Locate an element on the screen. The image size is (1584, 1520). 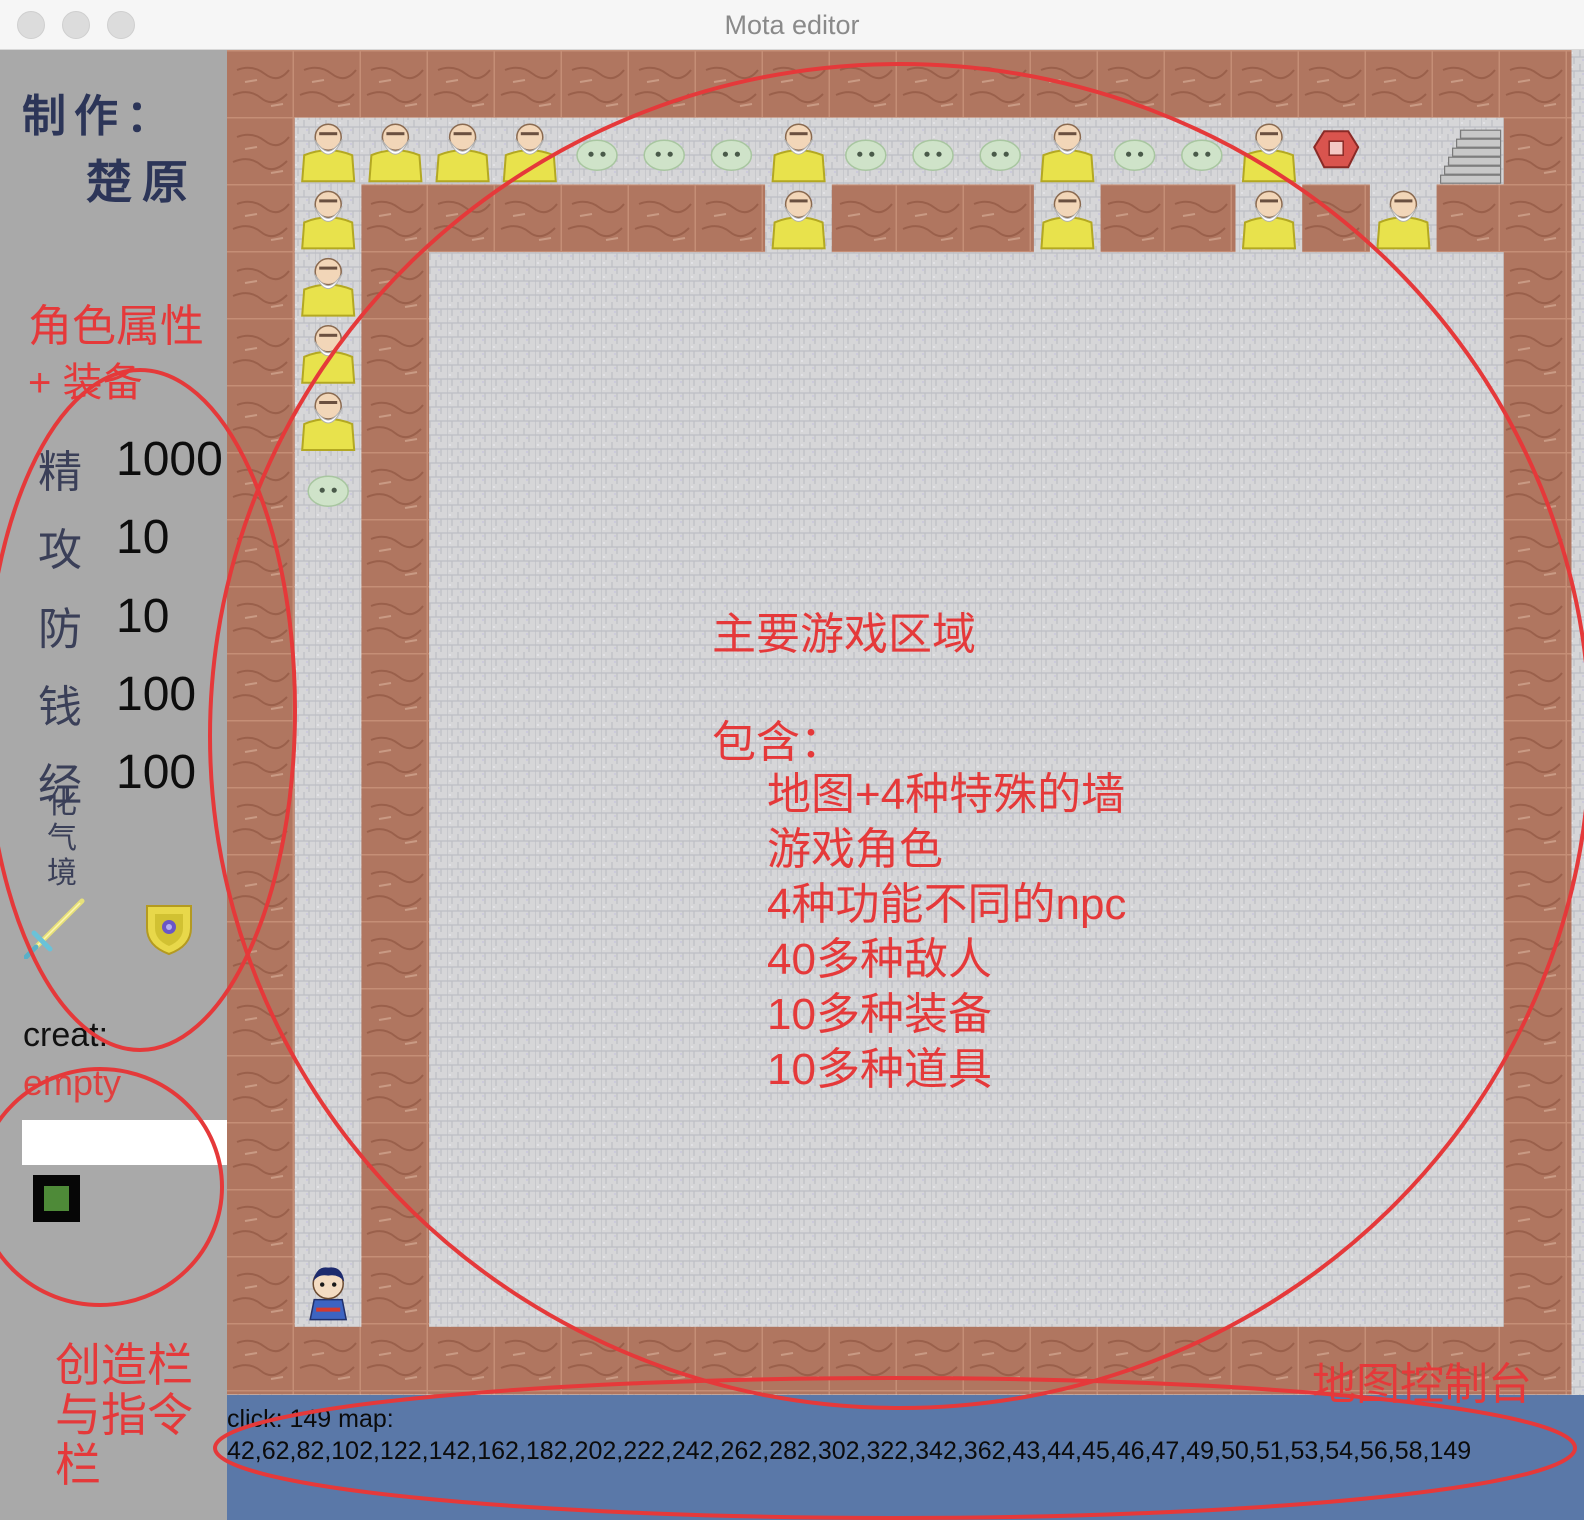
red-gem-icon is located at coordinates (1336, 149).